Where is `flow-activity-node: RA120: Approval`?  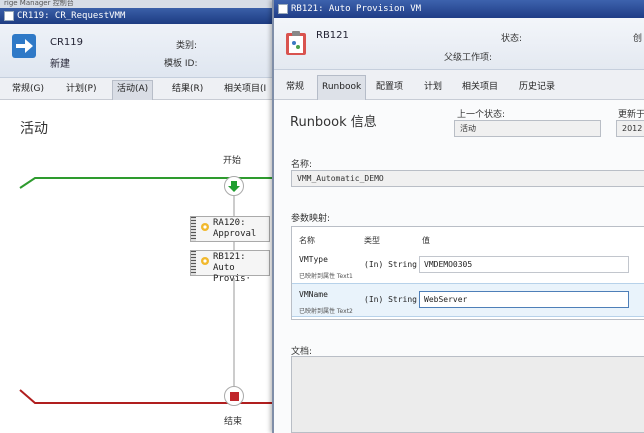 flow-activity-node: RA120: Approval is located at coordinates (230, 229).